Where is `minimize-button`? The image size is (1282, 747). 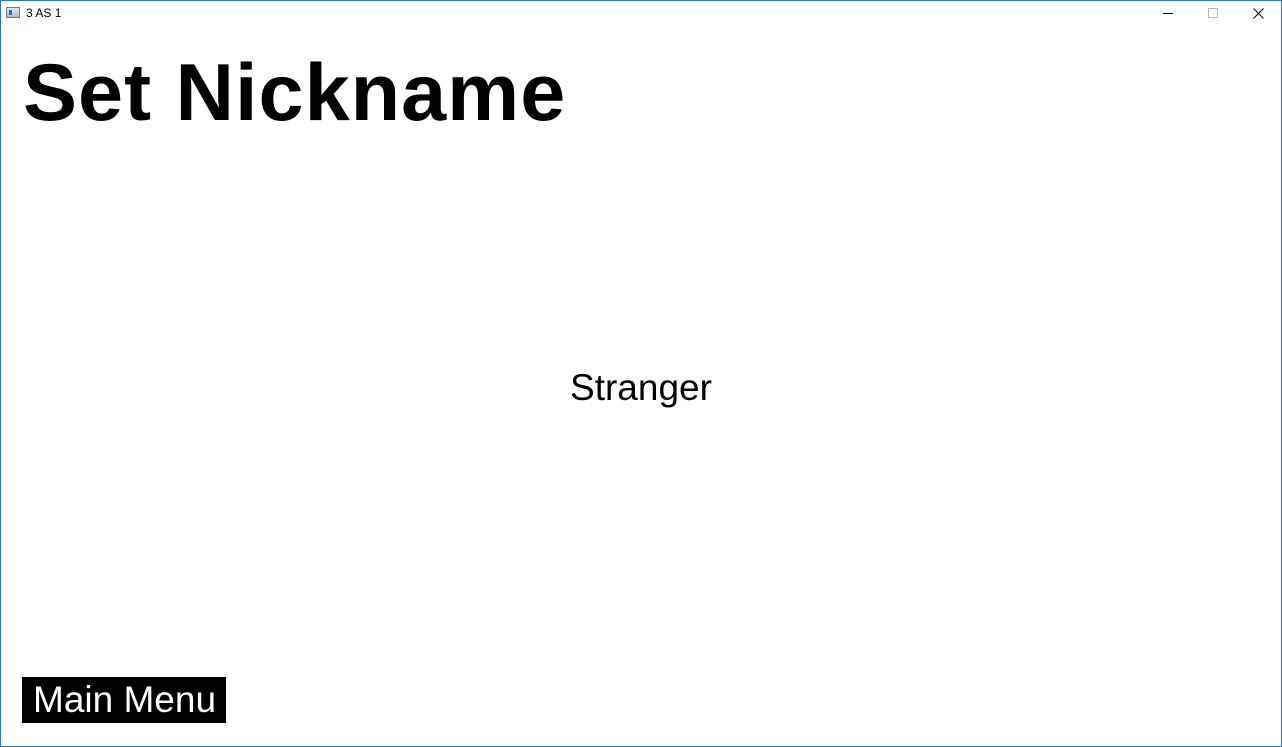 minimize-button is located at coordinates (1168, 13).